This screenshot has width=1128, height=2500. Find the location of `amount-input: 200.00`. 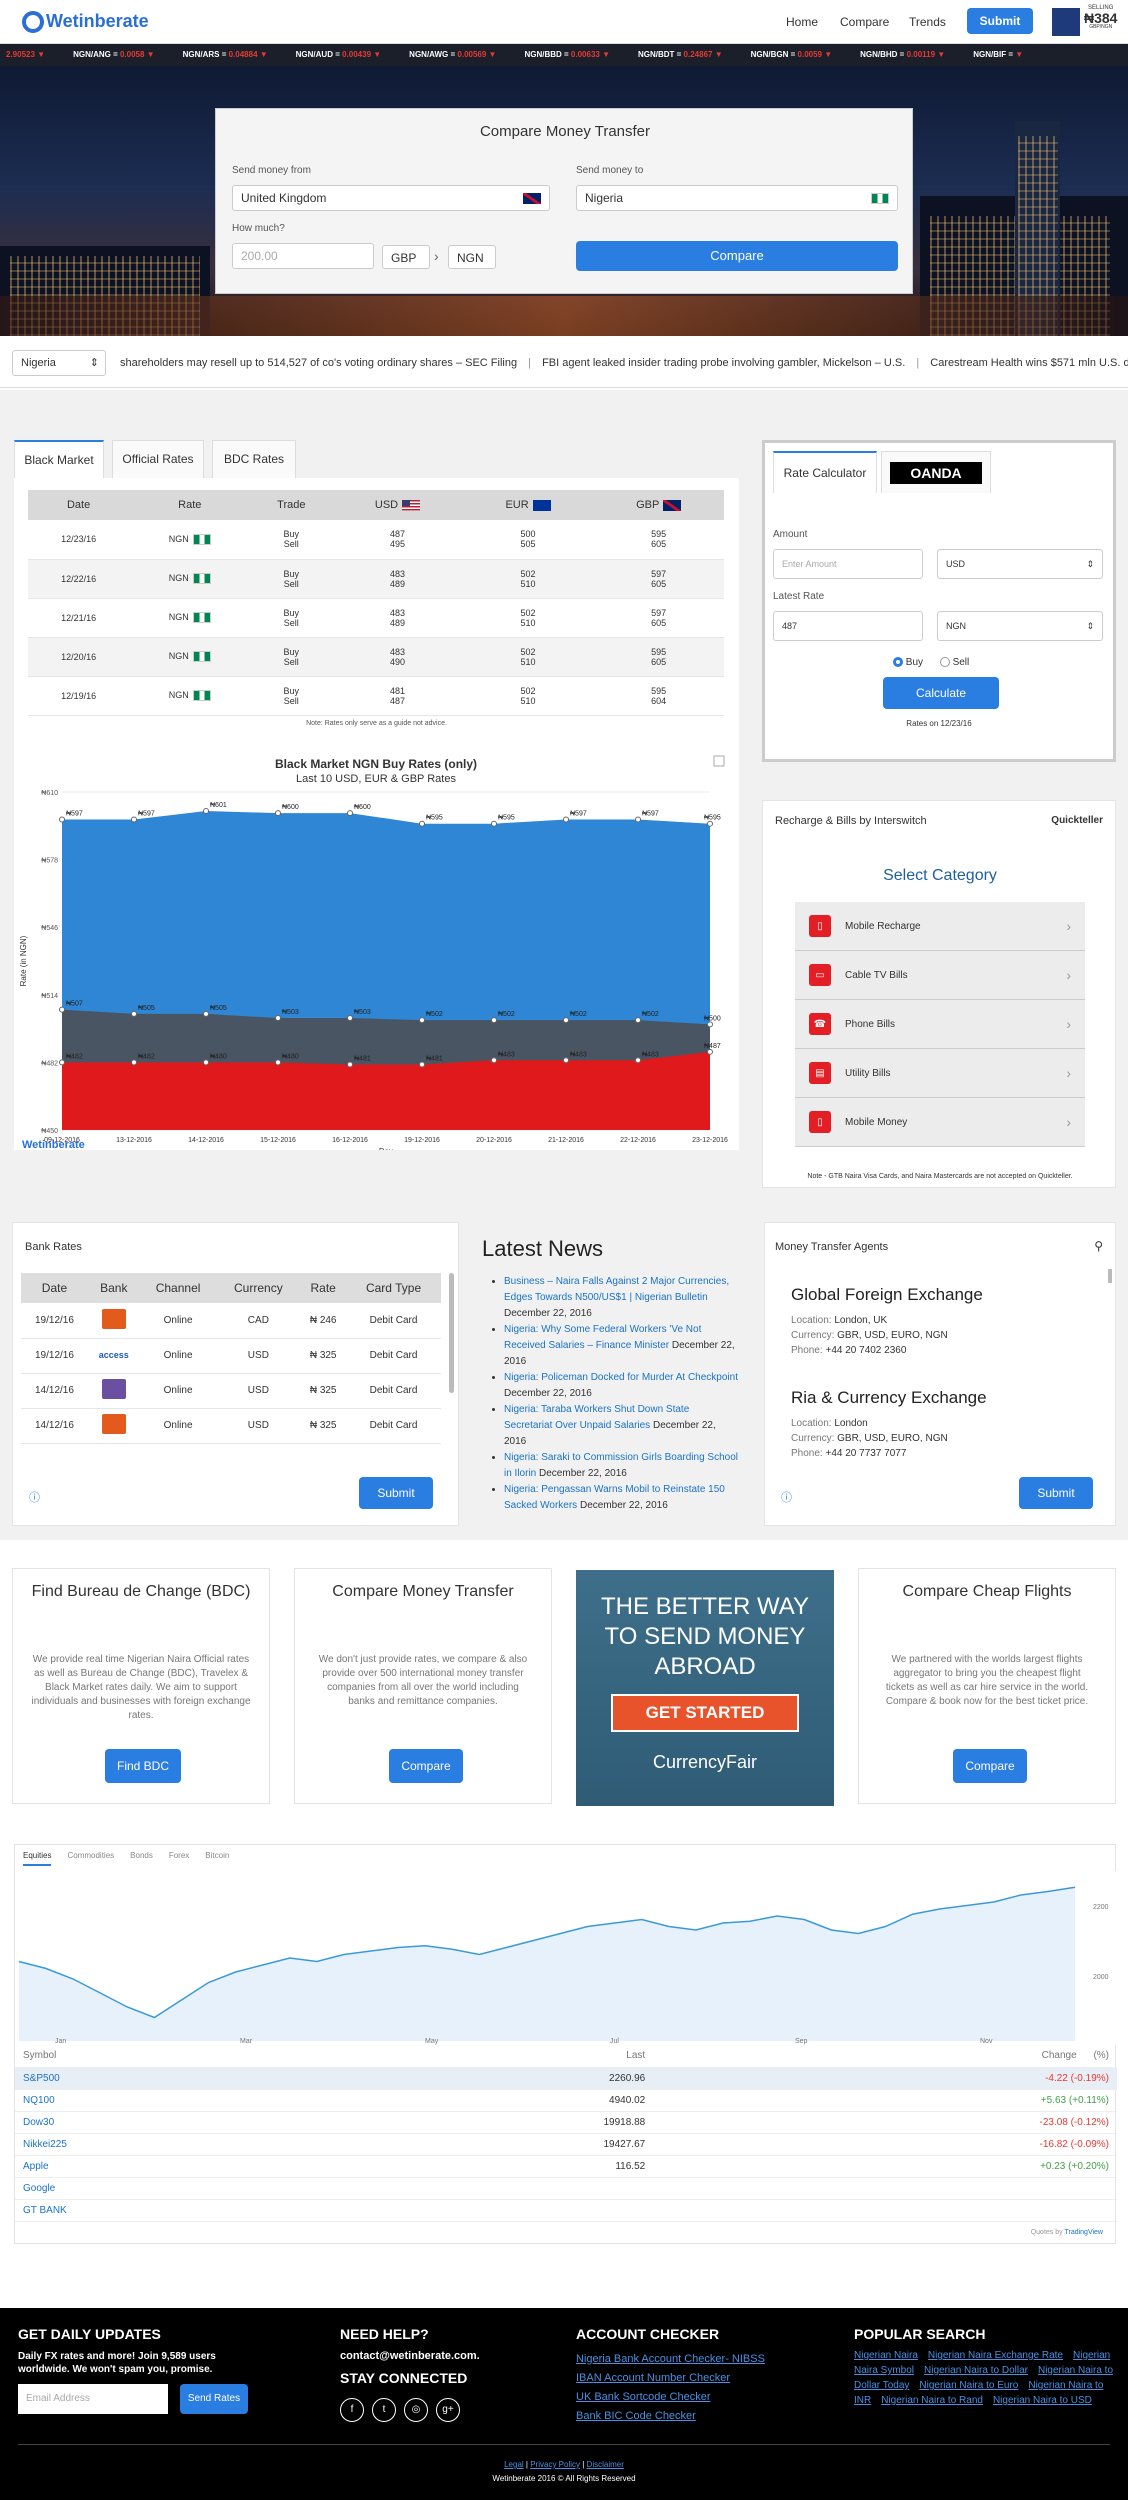

amount-input: 200.00 is located at coordinates (303, 256).